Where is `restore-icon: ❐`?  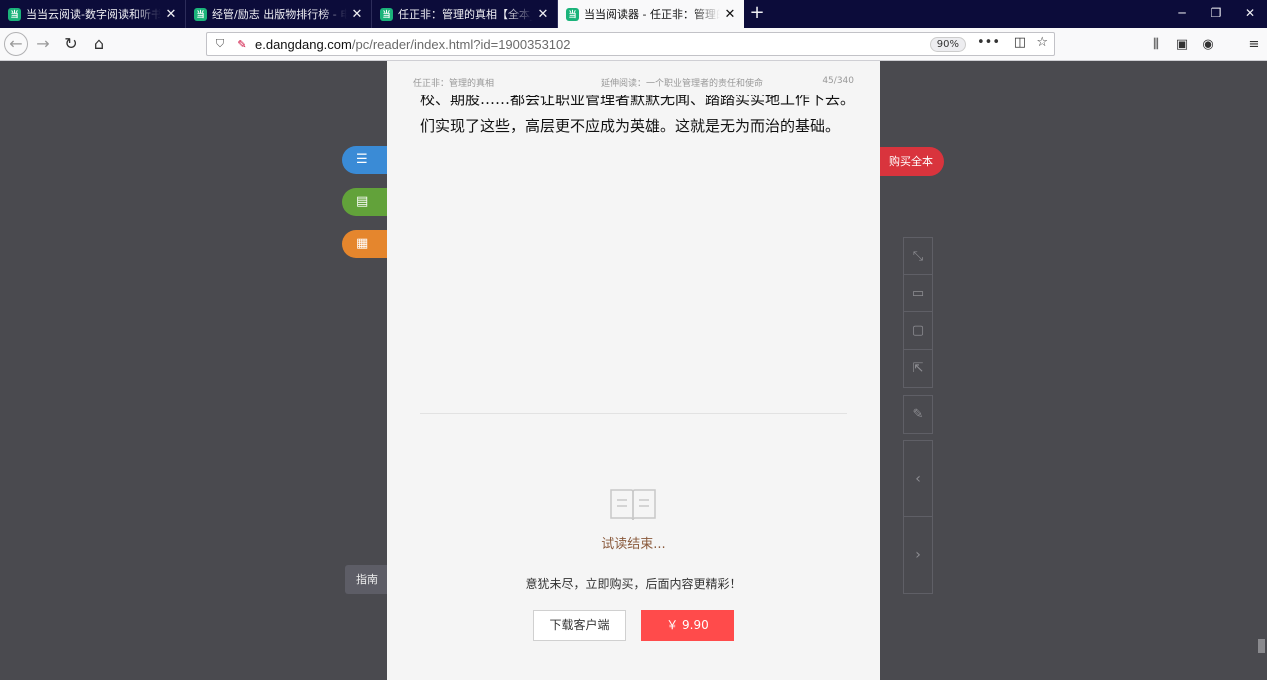 restore-icon: ❐ is located at coordinates (1216, 14).